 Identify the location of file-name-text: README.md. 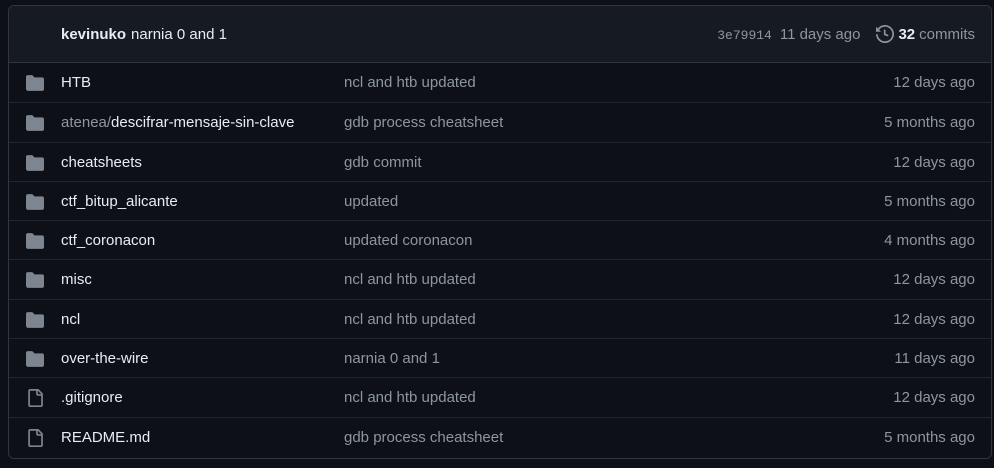
(105, 437).